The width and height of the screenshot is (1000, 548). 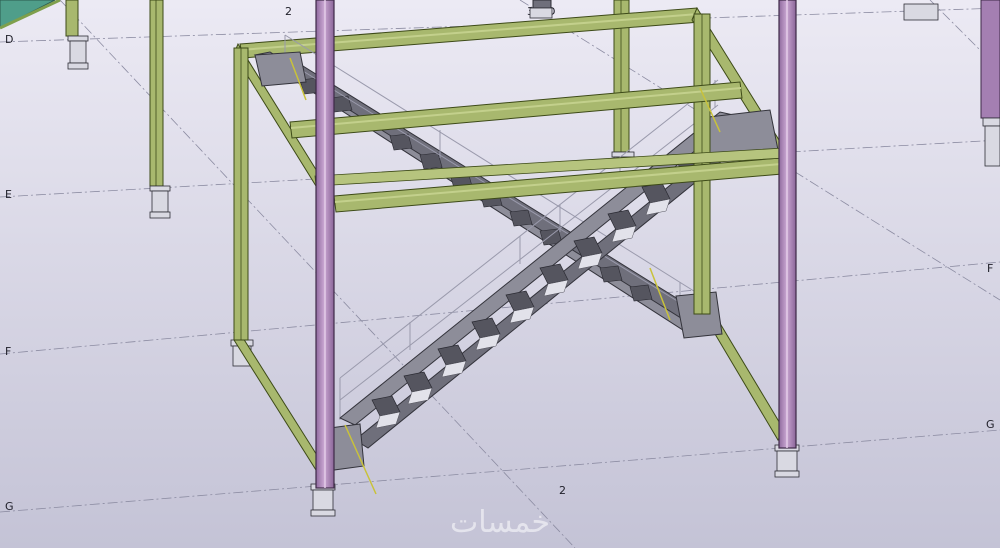 I want to click on grid-label-left-g: G, so click(x=9, y=506).